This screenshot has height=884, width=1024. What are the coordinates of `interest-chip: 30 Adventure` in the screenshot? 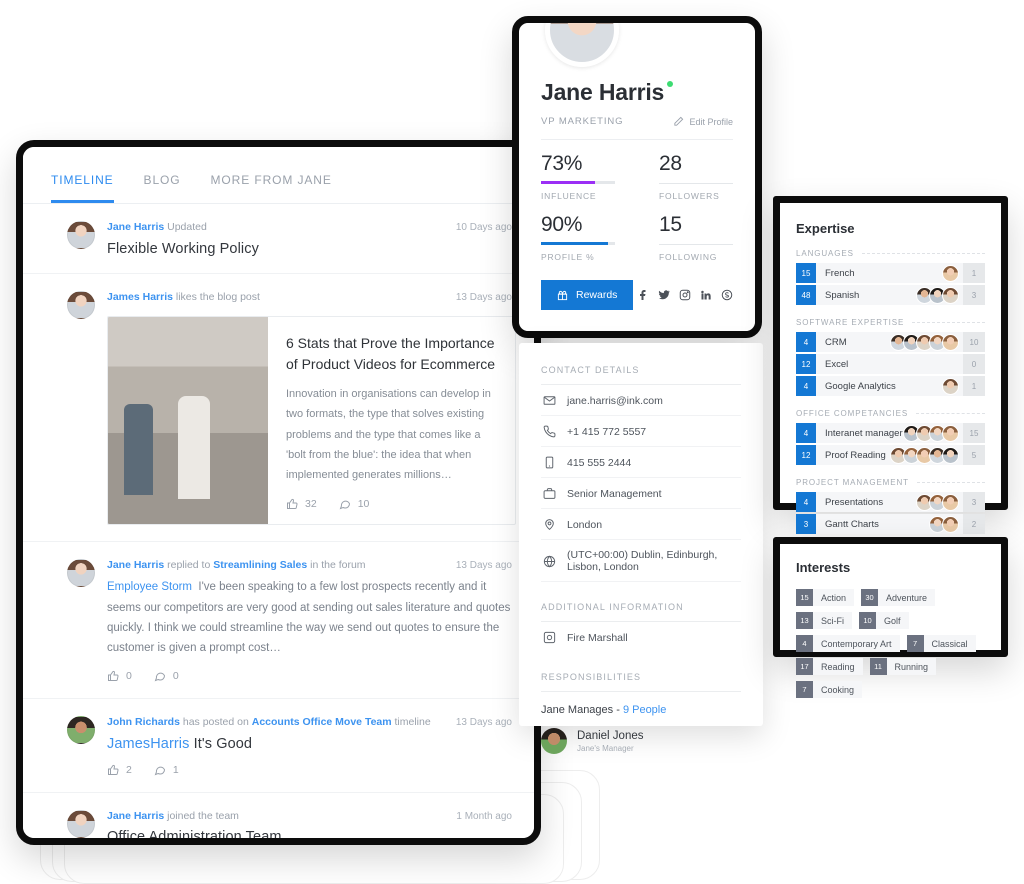 It's located at (898, 597).